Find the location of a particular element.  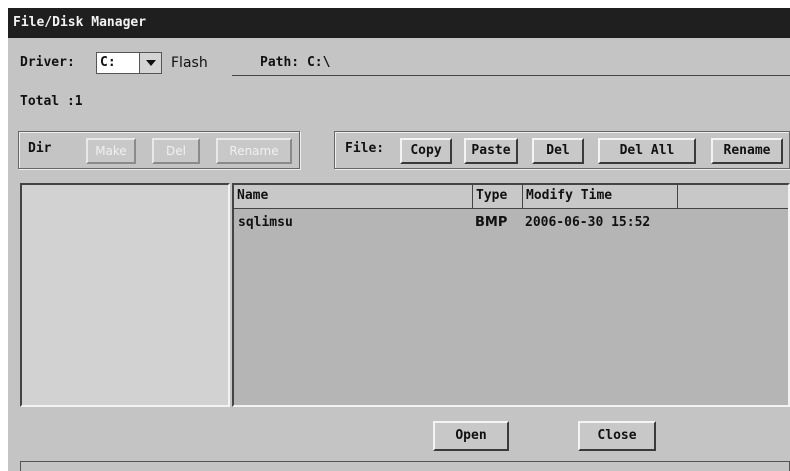

open-button: Open is located at coordinates (471, 436).